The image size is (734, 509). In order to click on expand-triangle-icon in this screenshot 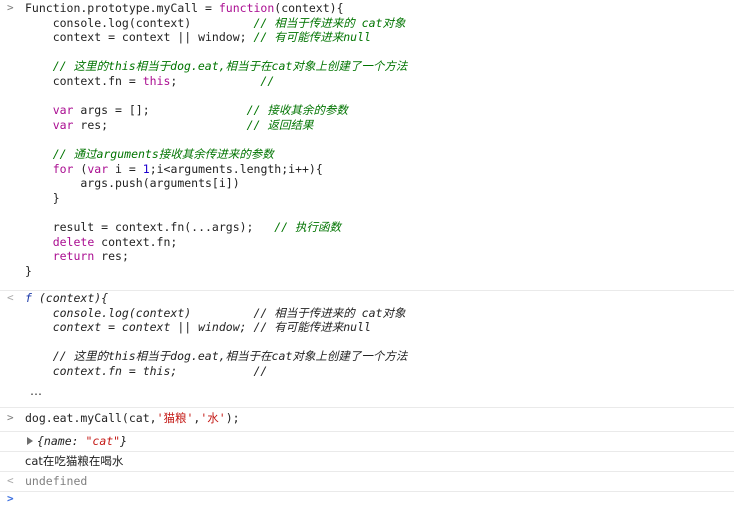, I will do `click(30, 441)`.